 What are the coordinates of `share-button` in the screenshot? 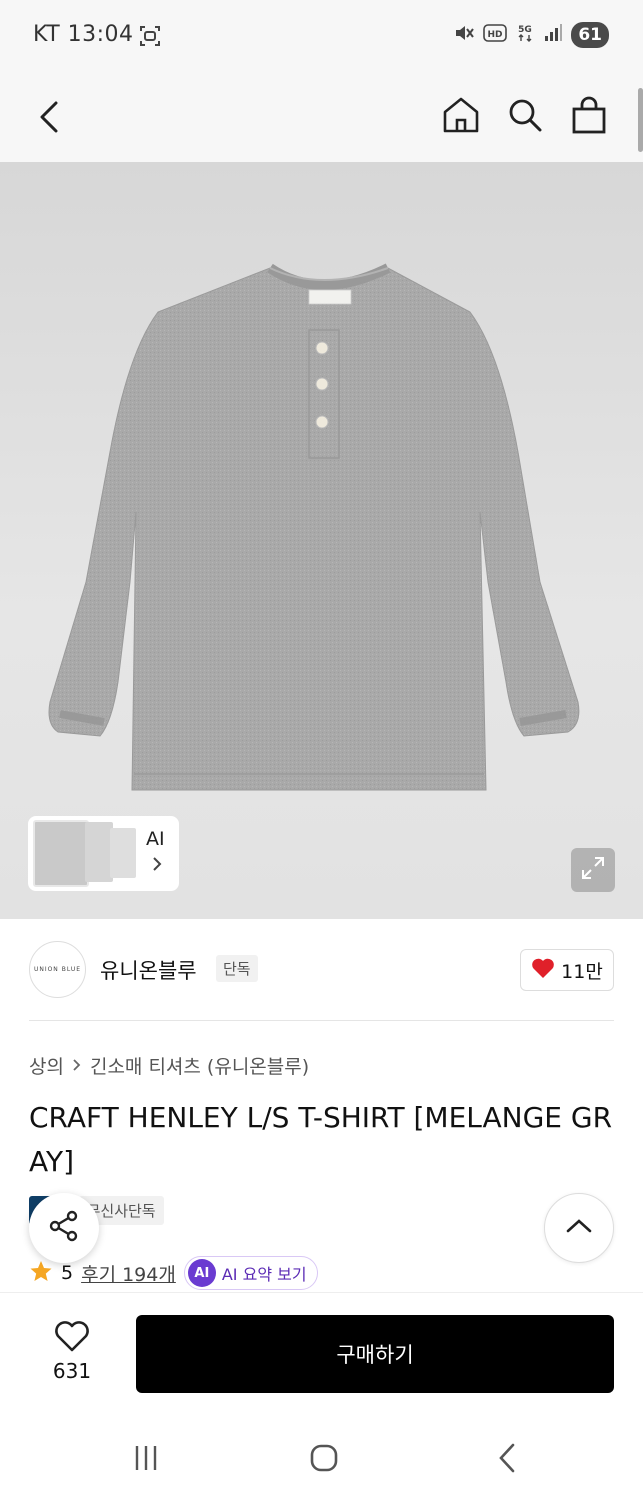 It's located at (64, 1228).